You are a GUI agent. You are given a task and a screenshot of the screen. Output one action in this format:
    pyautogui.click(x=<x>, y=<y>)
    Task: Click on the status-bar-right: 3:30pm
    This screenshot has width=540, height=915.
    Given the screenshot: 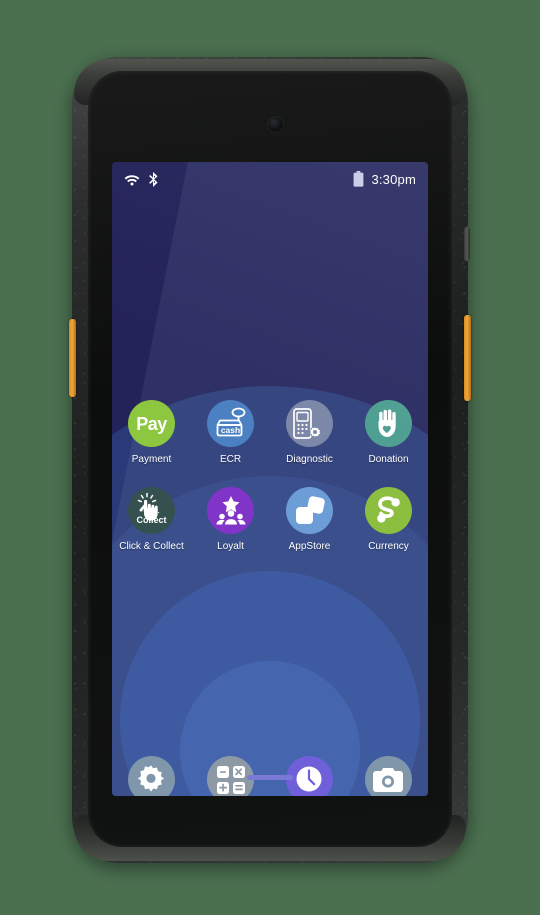 What is the action you would take?
    pyautogui.click(x=384, y=179)
    